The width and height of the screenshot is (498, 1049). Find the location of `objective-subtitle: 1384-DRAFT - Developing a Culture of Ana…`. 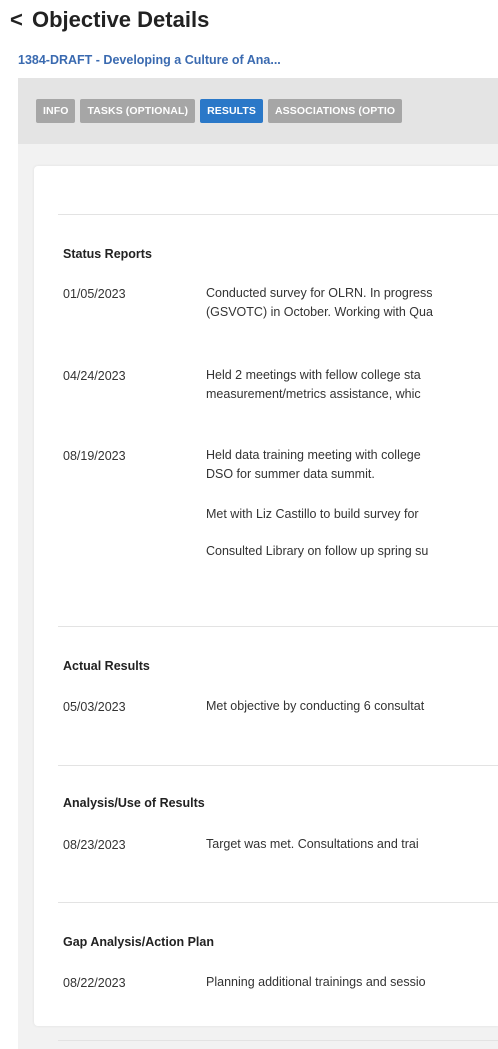

objective-subtitle: 1384-DRAFT - Developing a Culture of Ana… is located at coordinates (149, 60).